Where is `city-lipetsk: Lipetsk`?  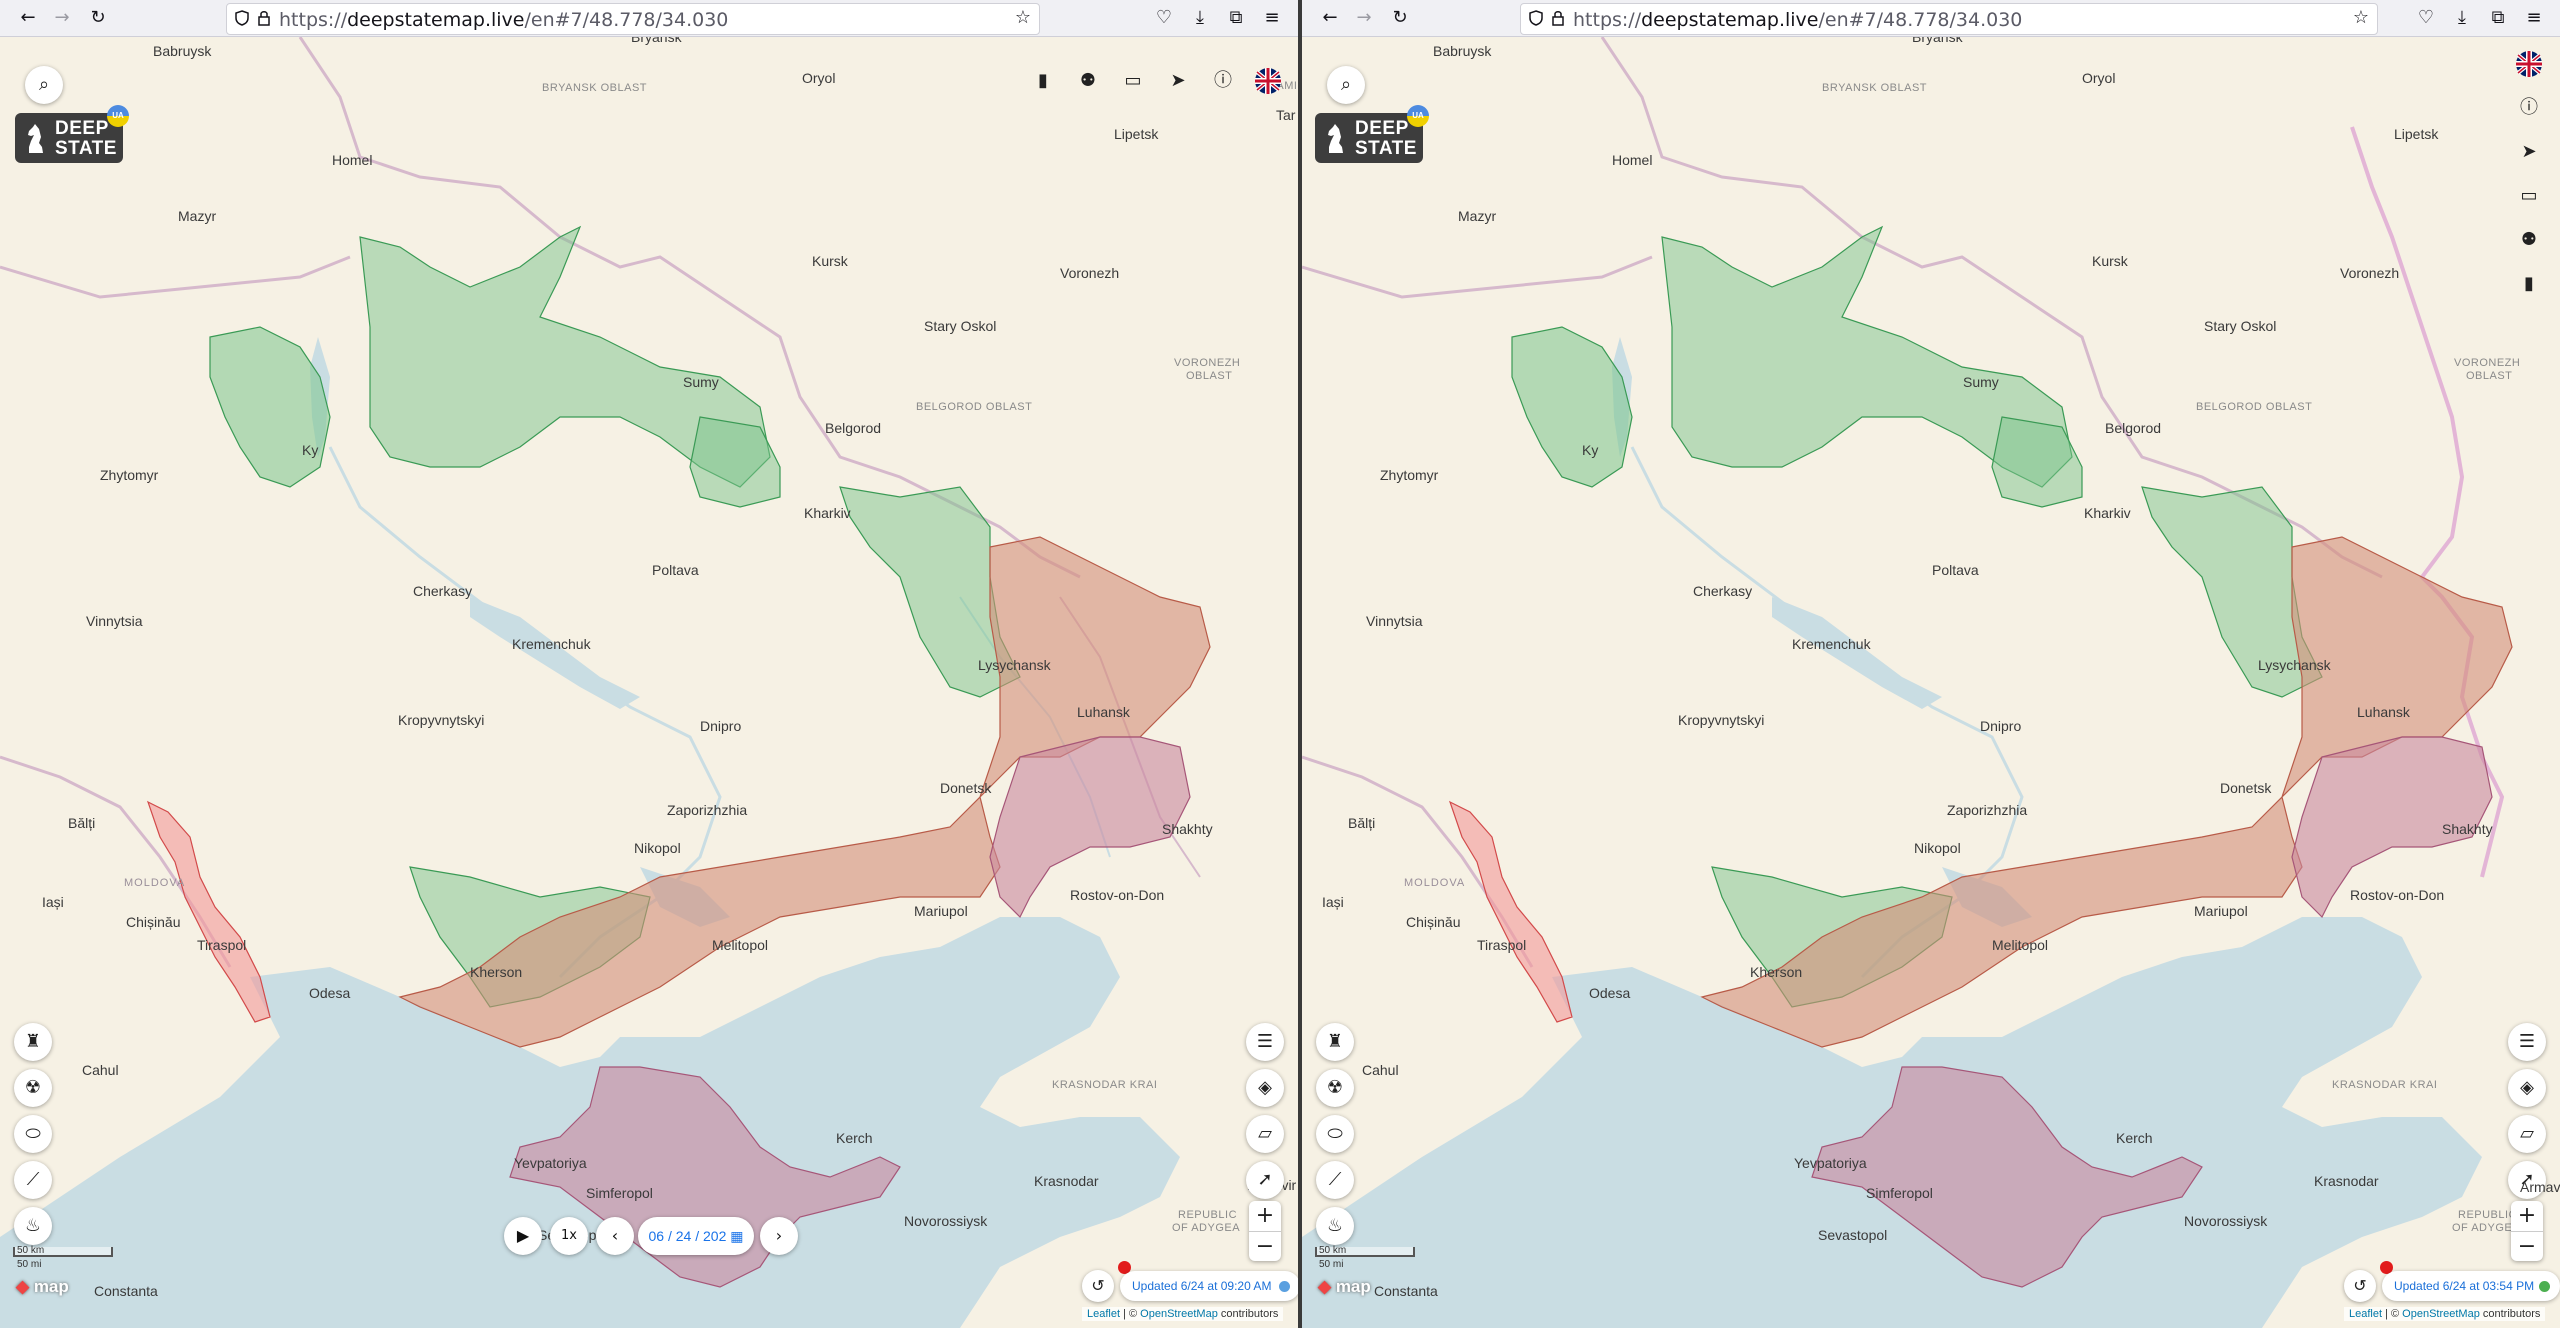
city-lipetsk: Lipetsk is located at coordinates (2416, 134).